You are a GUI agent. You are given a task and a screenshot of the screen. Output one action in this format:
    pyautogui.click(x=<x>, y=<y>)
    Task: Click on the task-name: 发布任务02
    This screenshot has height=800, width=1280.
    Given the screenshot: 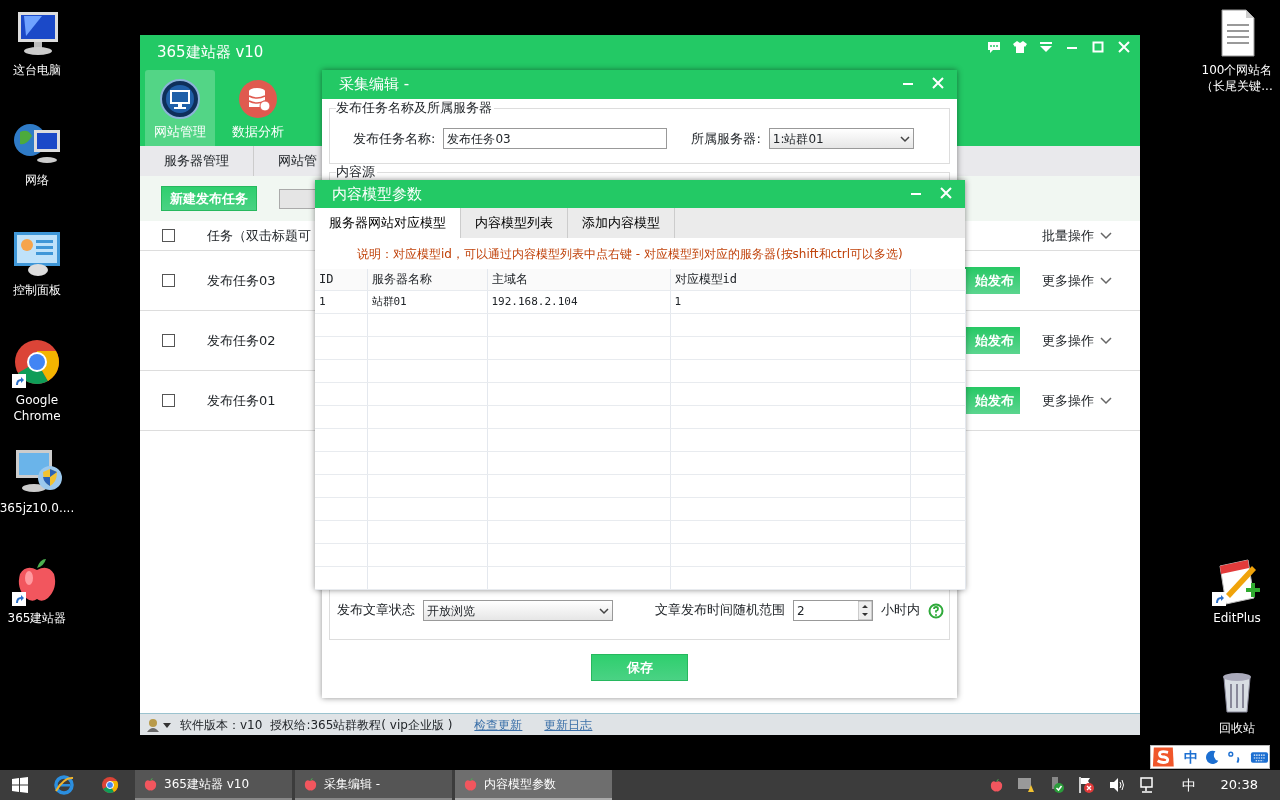 What is the action you would take?
    pyautogui.click(x=241, y=340)
    